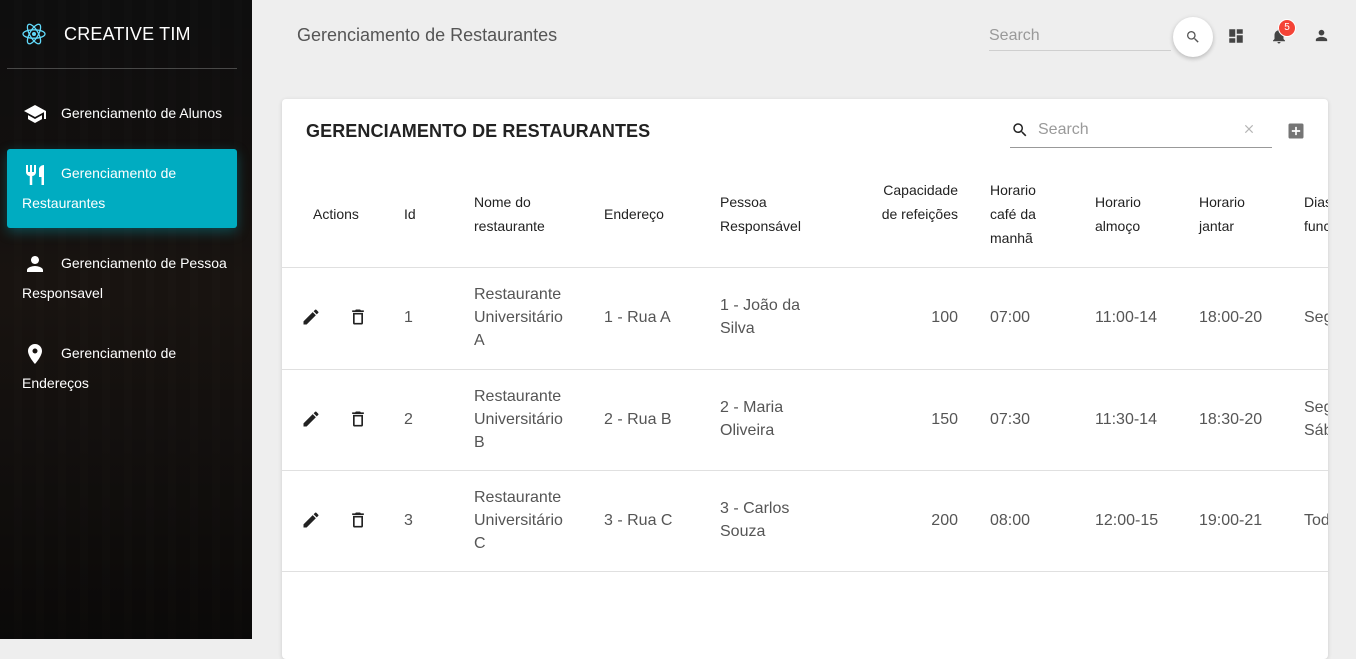  What do you see at coordinates (1126, 419) in the screenshot?
I see `cell-almoco: 11:30-14` at bounding box center [1126, 419].